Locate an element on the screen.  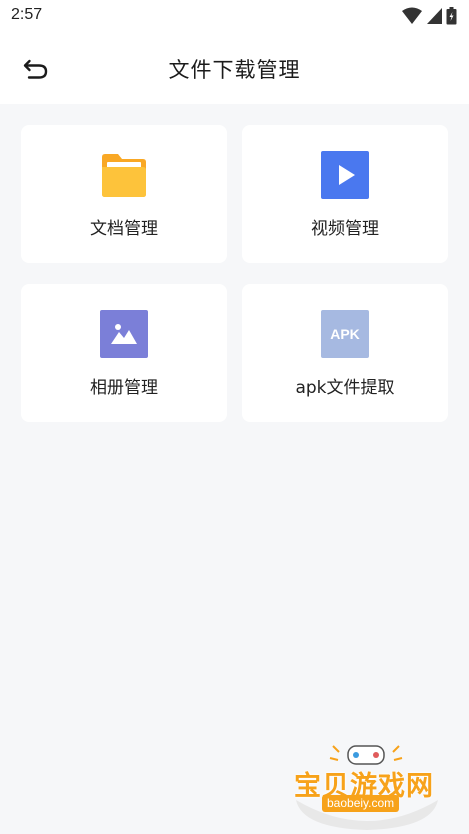
apk-extract-card: APK apk文件提取 is located at coordinates (345, 353).